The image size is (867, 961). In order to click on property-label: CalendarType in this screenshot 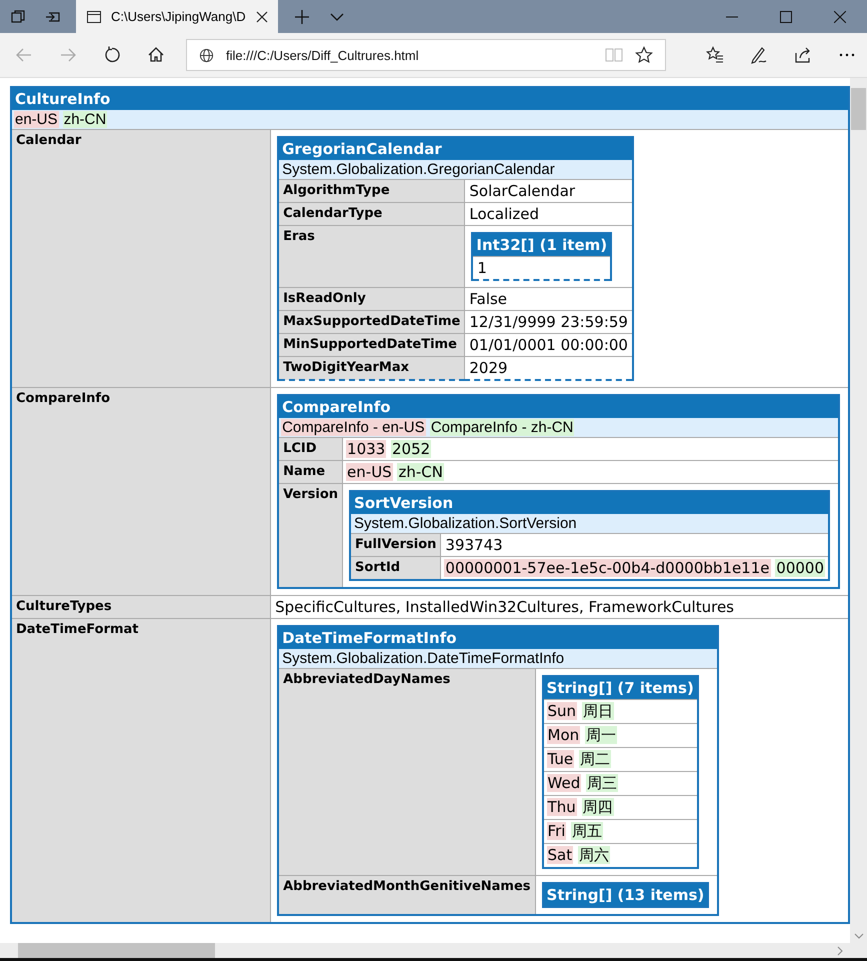, I will do `click(371, 214)`.